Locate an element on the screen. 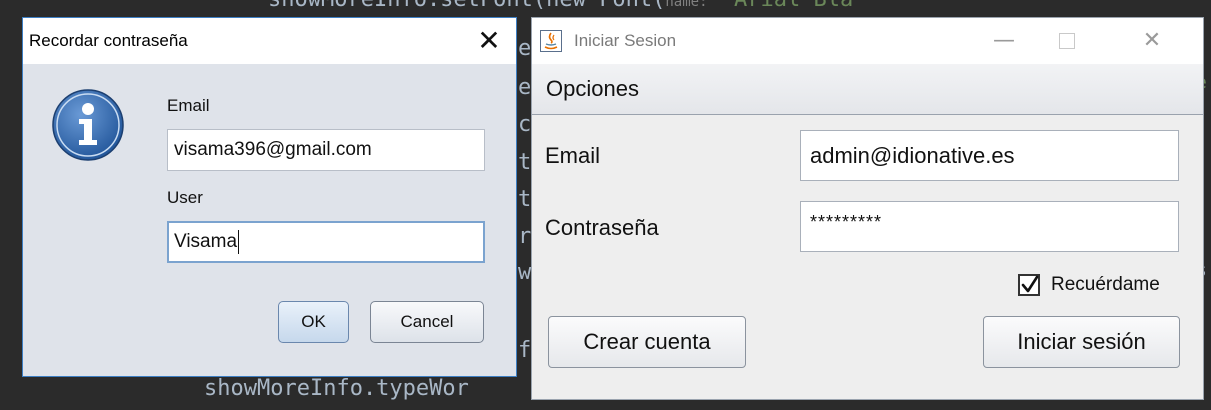 The image size is (1211, 410). recover-user-input: Visama is located at coordinates (326, 242).